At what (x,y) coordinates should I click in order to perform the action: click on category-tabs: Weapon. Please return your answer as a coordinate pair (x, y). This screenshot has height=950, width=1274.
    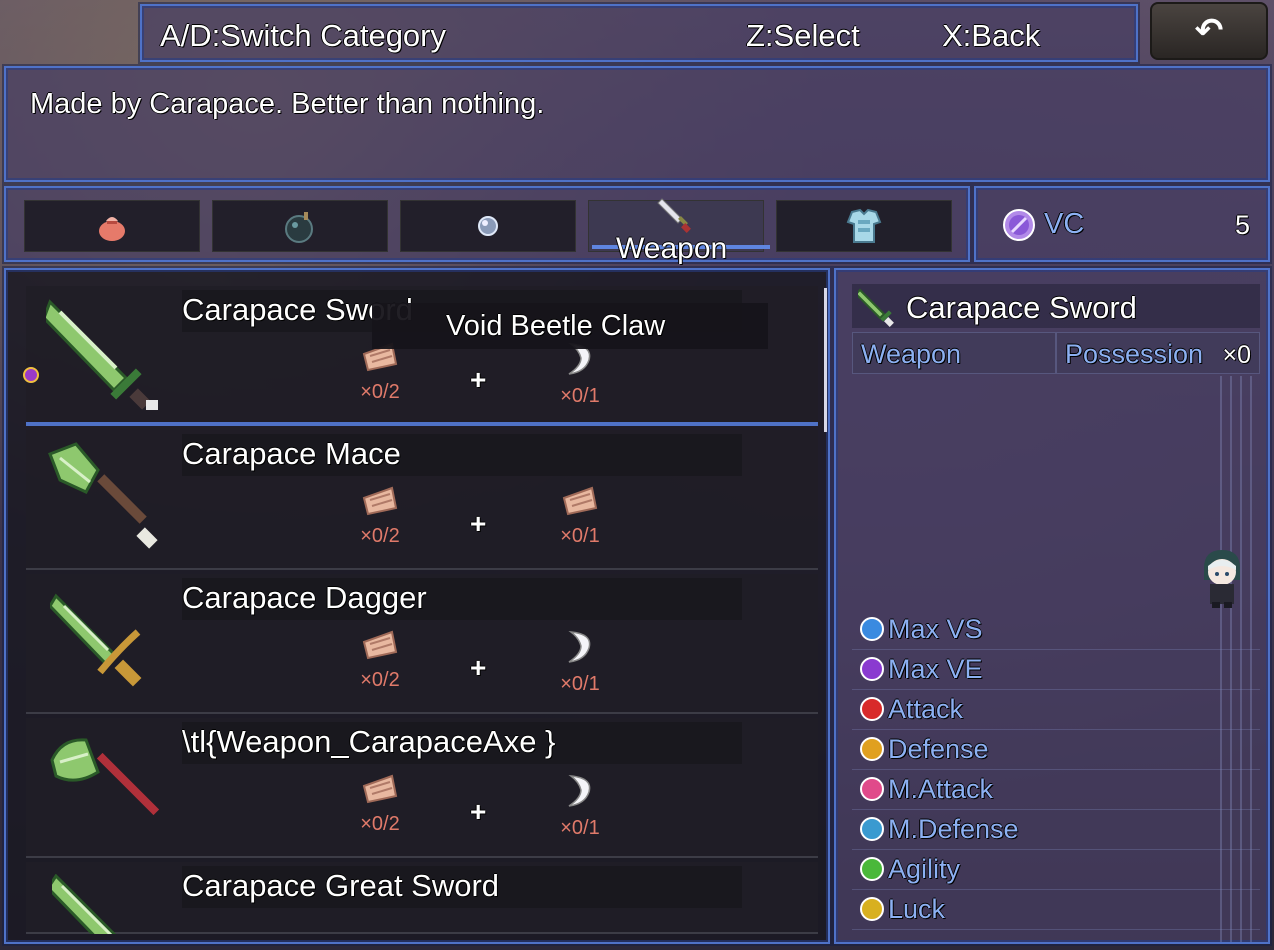
    Looking at the image, I should click on (487, 225).